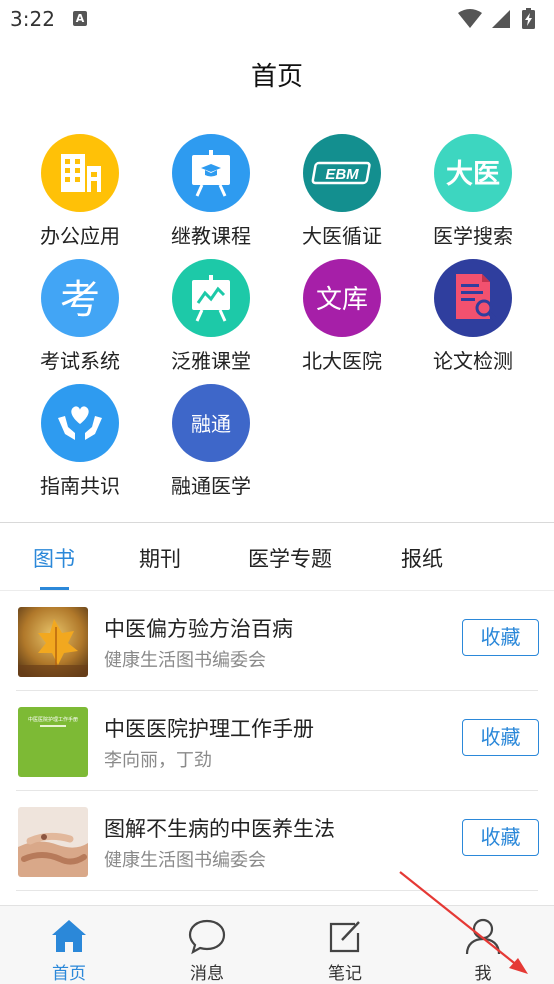 Image resolution: width=554 pixels, height=984 pixels. I want to click on system-status-icons, so click(496, 18).